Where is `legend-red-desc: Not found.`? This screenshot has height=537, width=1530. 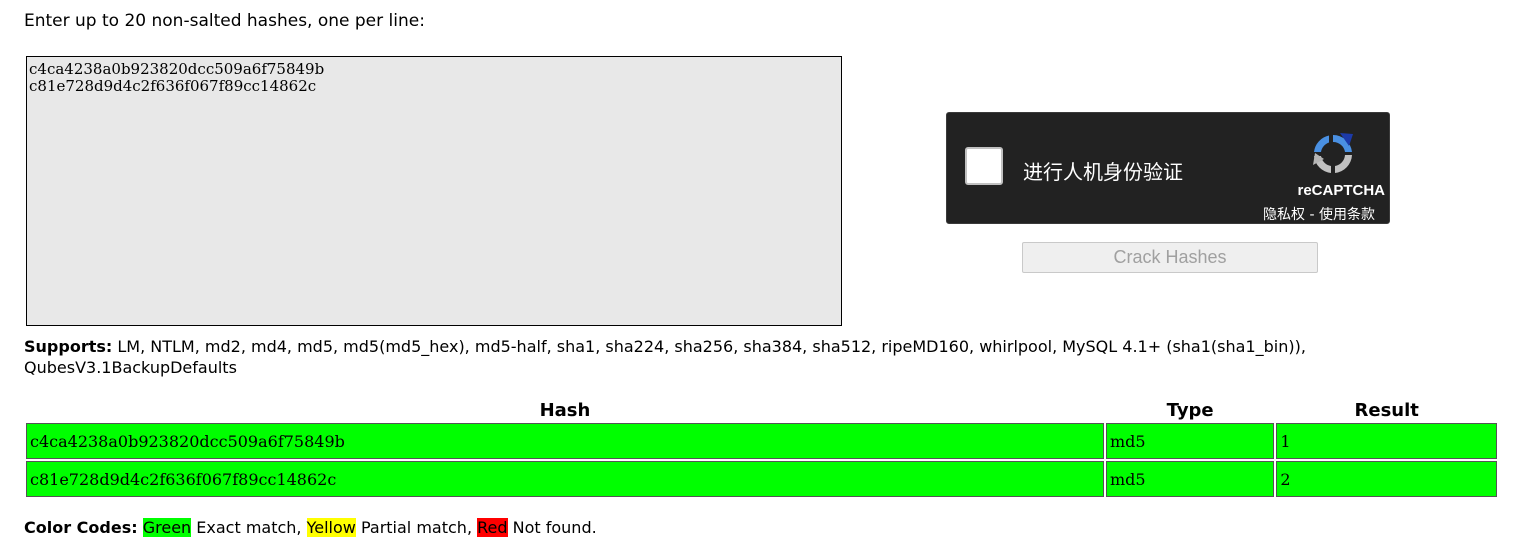 legend-red-desc: Not found. is located at coordinates (554, 527).